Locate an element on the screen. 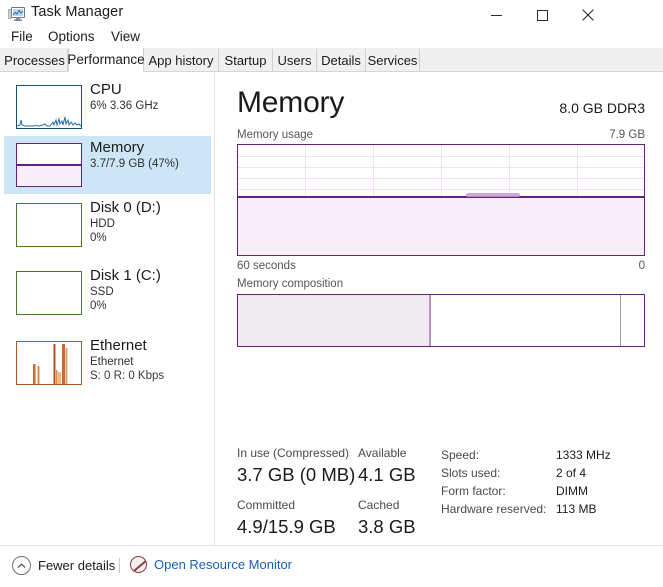 Image resolution: width=663 pixels, height=587 pixels. sidebar-item-disk0-name: Disk 0 (D:) is located at coordinates (125, 207).